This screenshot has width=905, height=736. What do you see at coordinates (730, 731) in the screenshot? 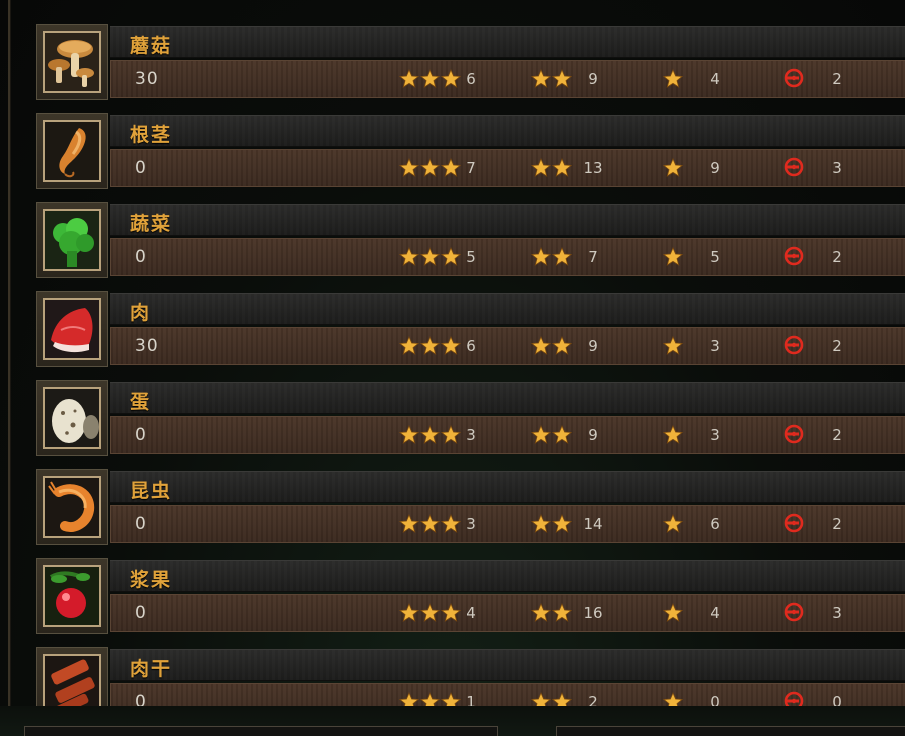
I see `bottom-tab-right` at bounding box center [730, 731].